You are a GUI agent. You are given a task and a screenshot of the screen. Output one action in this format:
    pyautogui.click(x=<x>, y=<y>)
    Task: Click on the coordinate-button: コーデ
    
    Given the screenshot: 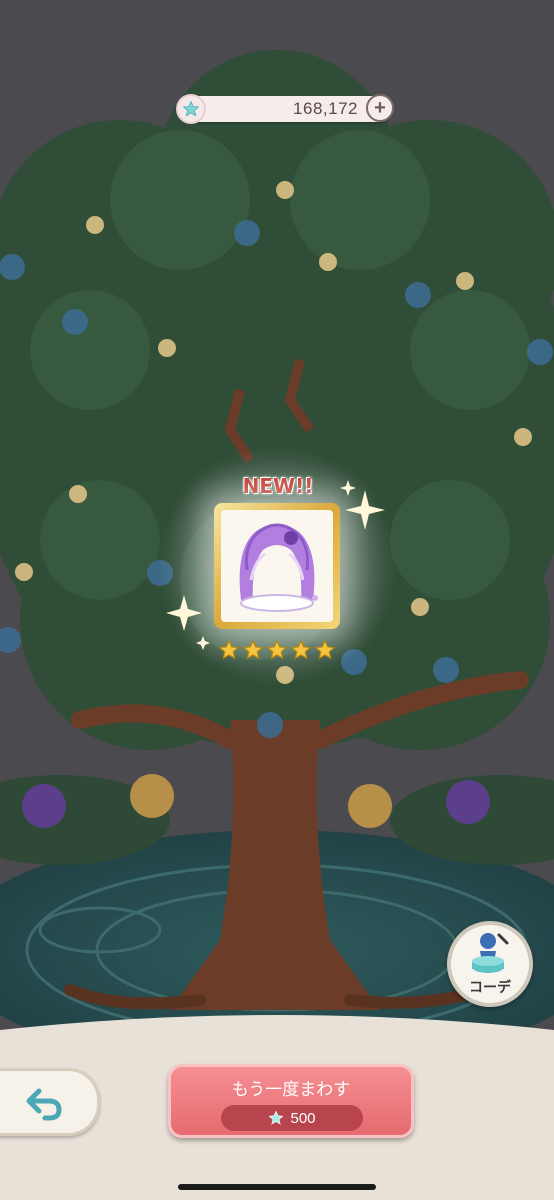 What is the action you would take?
    pyautogui.click(x=490, y=964)
    